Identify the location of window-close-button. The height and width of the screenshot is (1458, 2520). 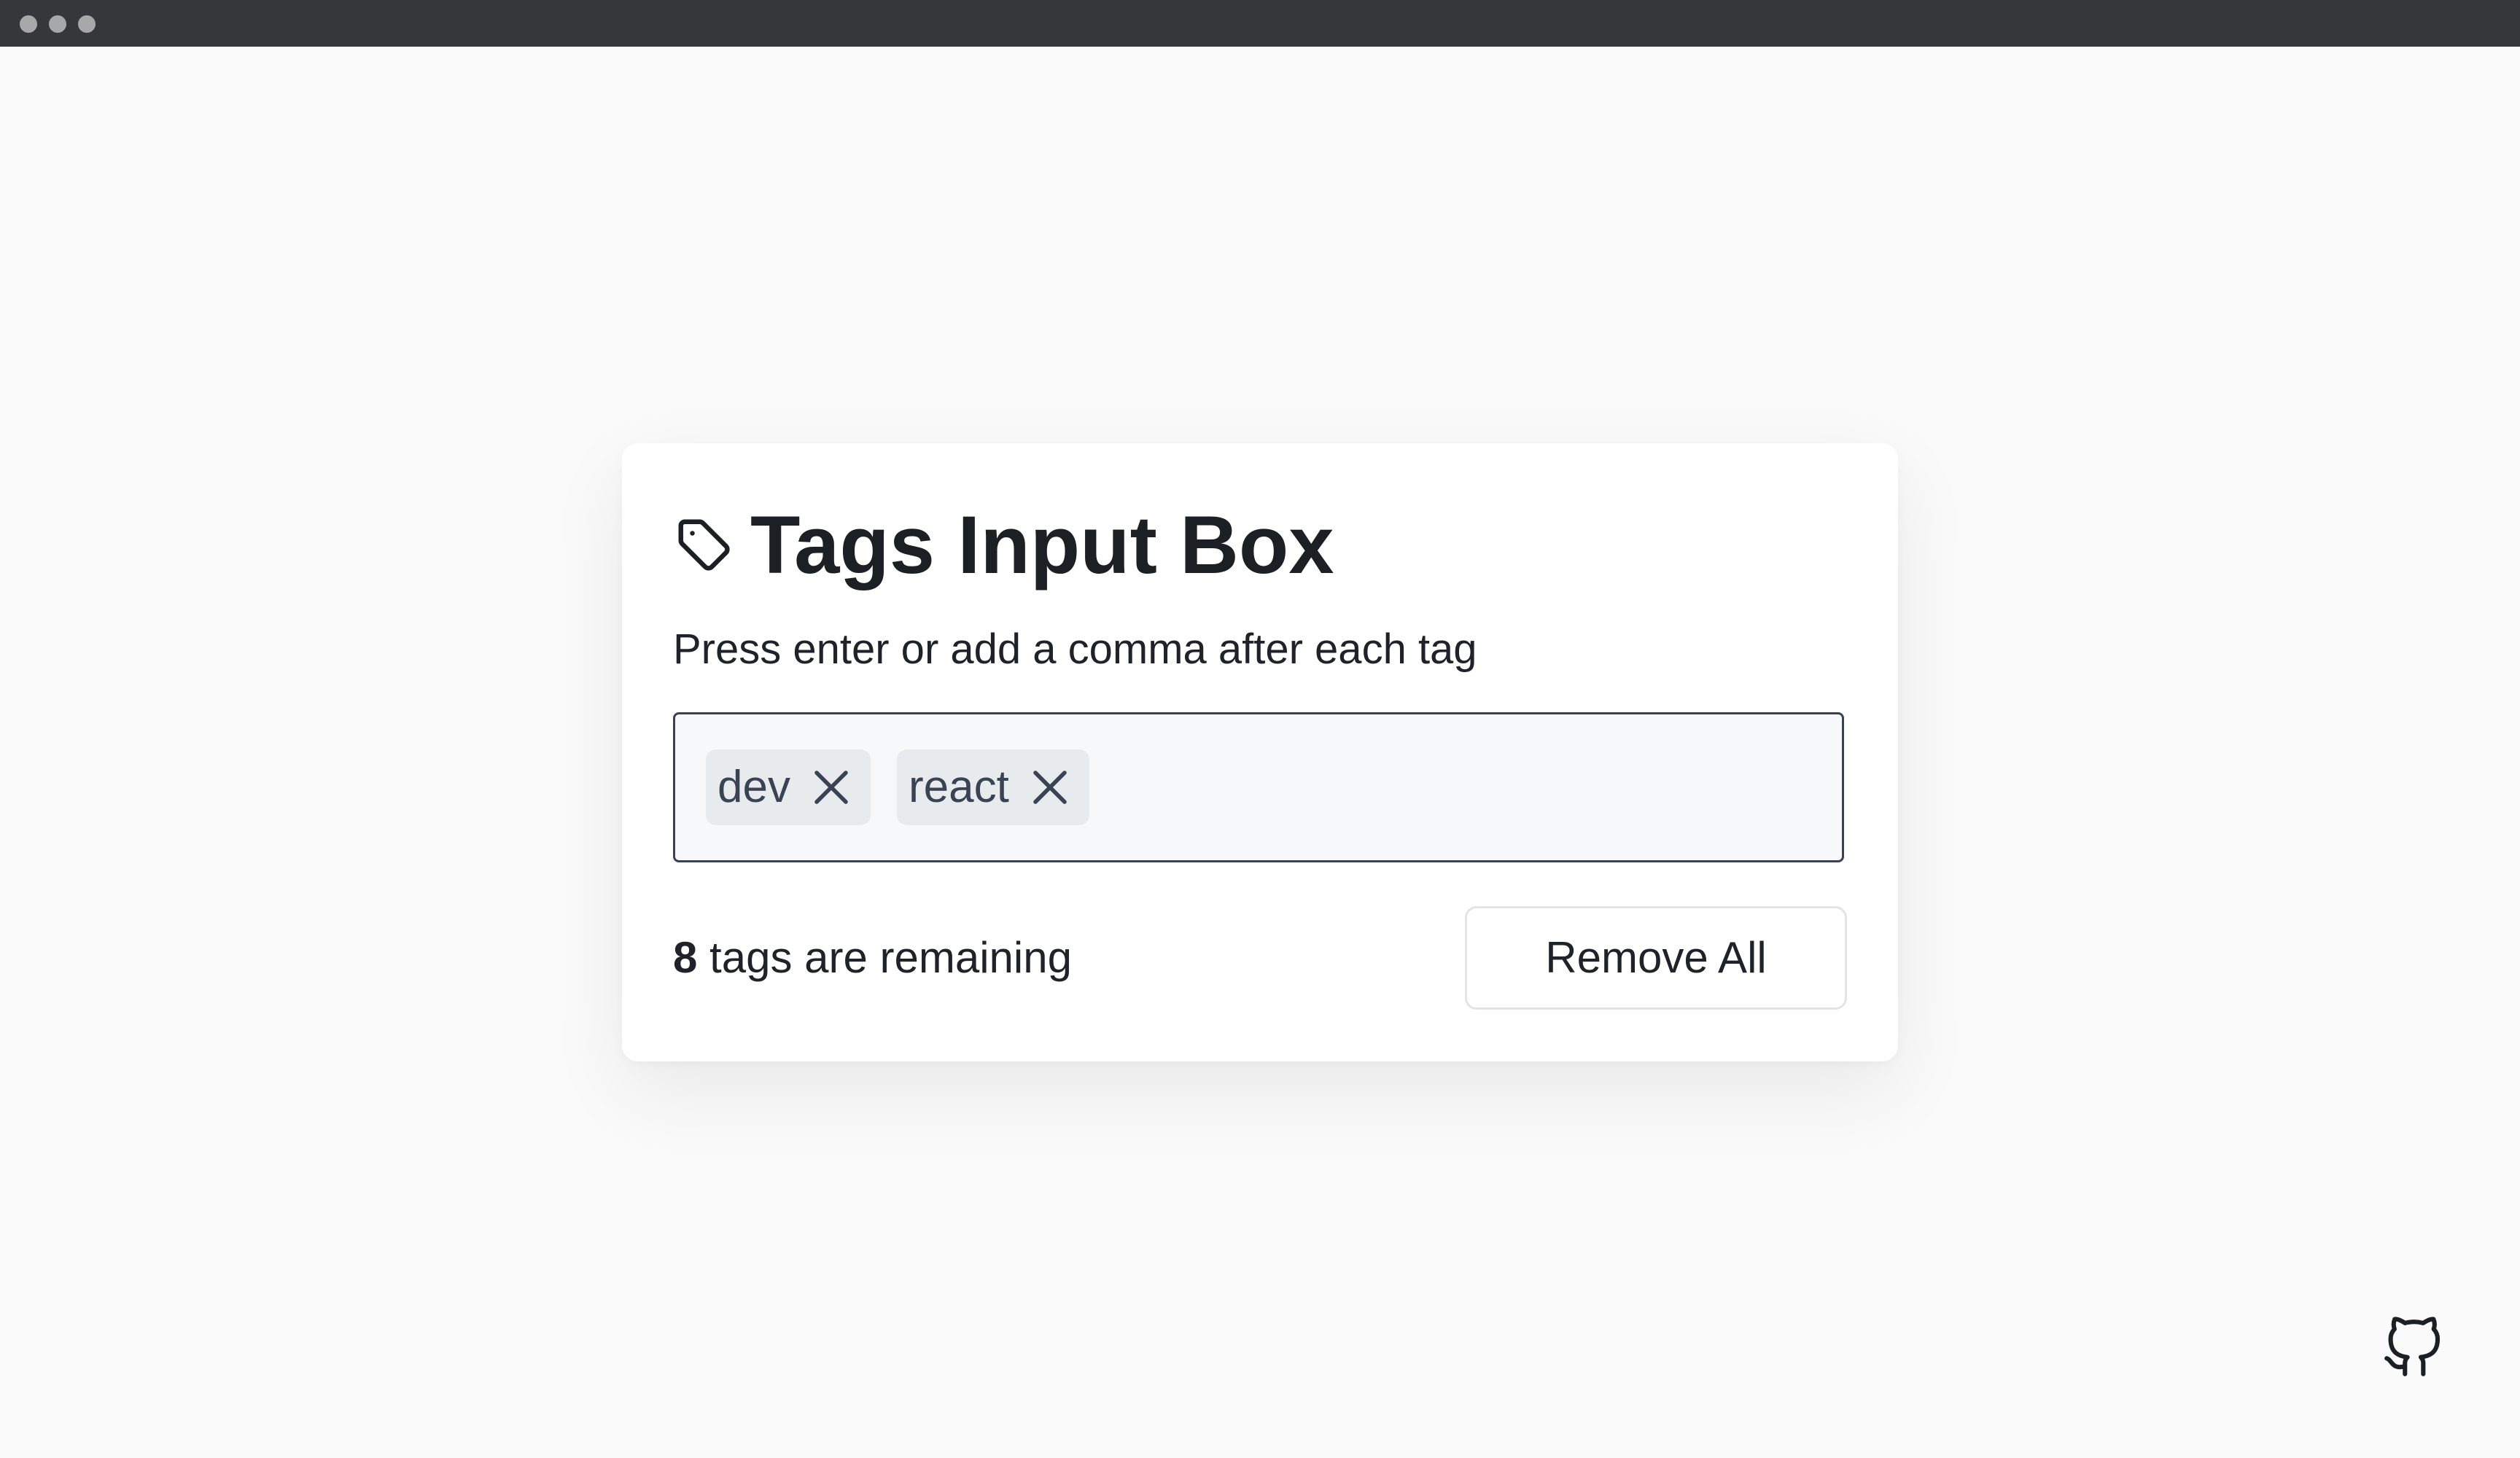
(28, 24).